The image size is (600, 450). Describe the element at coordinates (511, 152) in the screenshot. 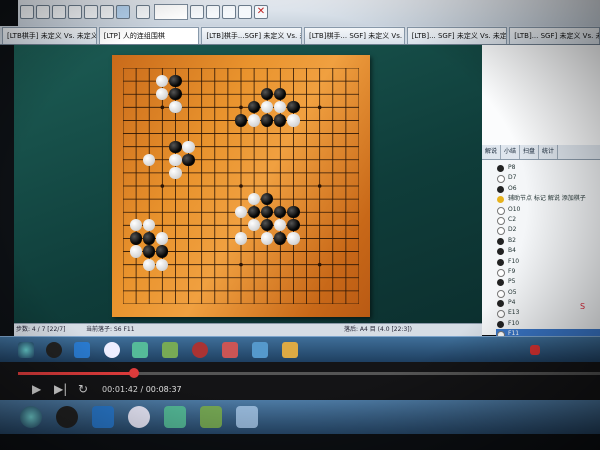

I see `tab-summary: 小结` at that location.